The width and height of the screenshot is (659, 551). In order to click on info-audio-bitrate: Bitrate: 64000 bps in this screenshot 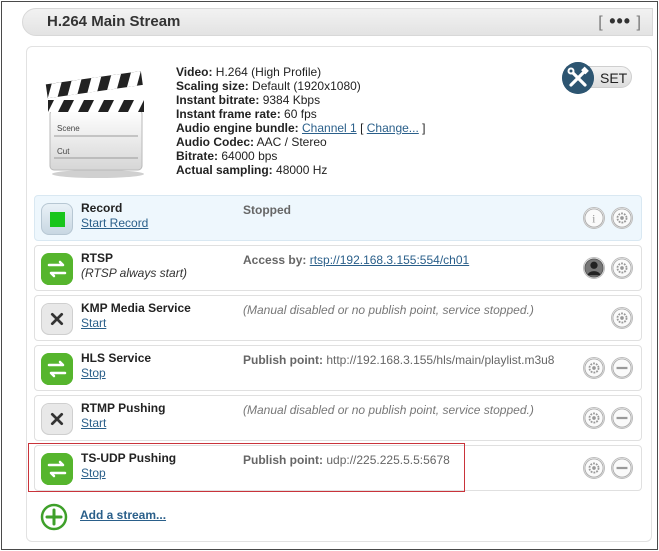, I will do `click(227, 156)`.